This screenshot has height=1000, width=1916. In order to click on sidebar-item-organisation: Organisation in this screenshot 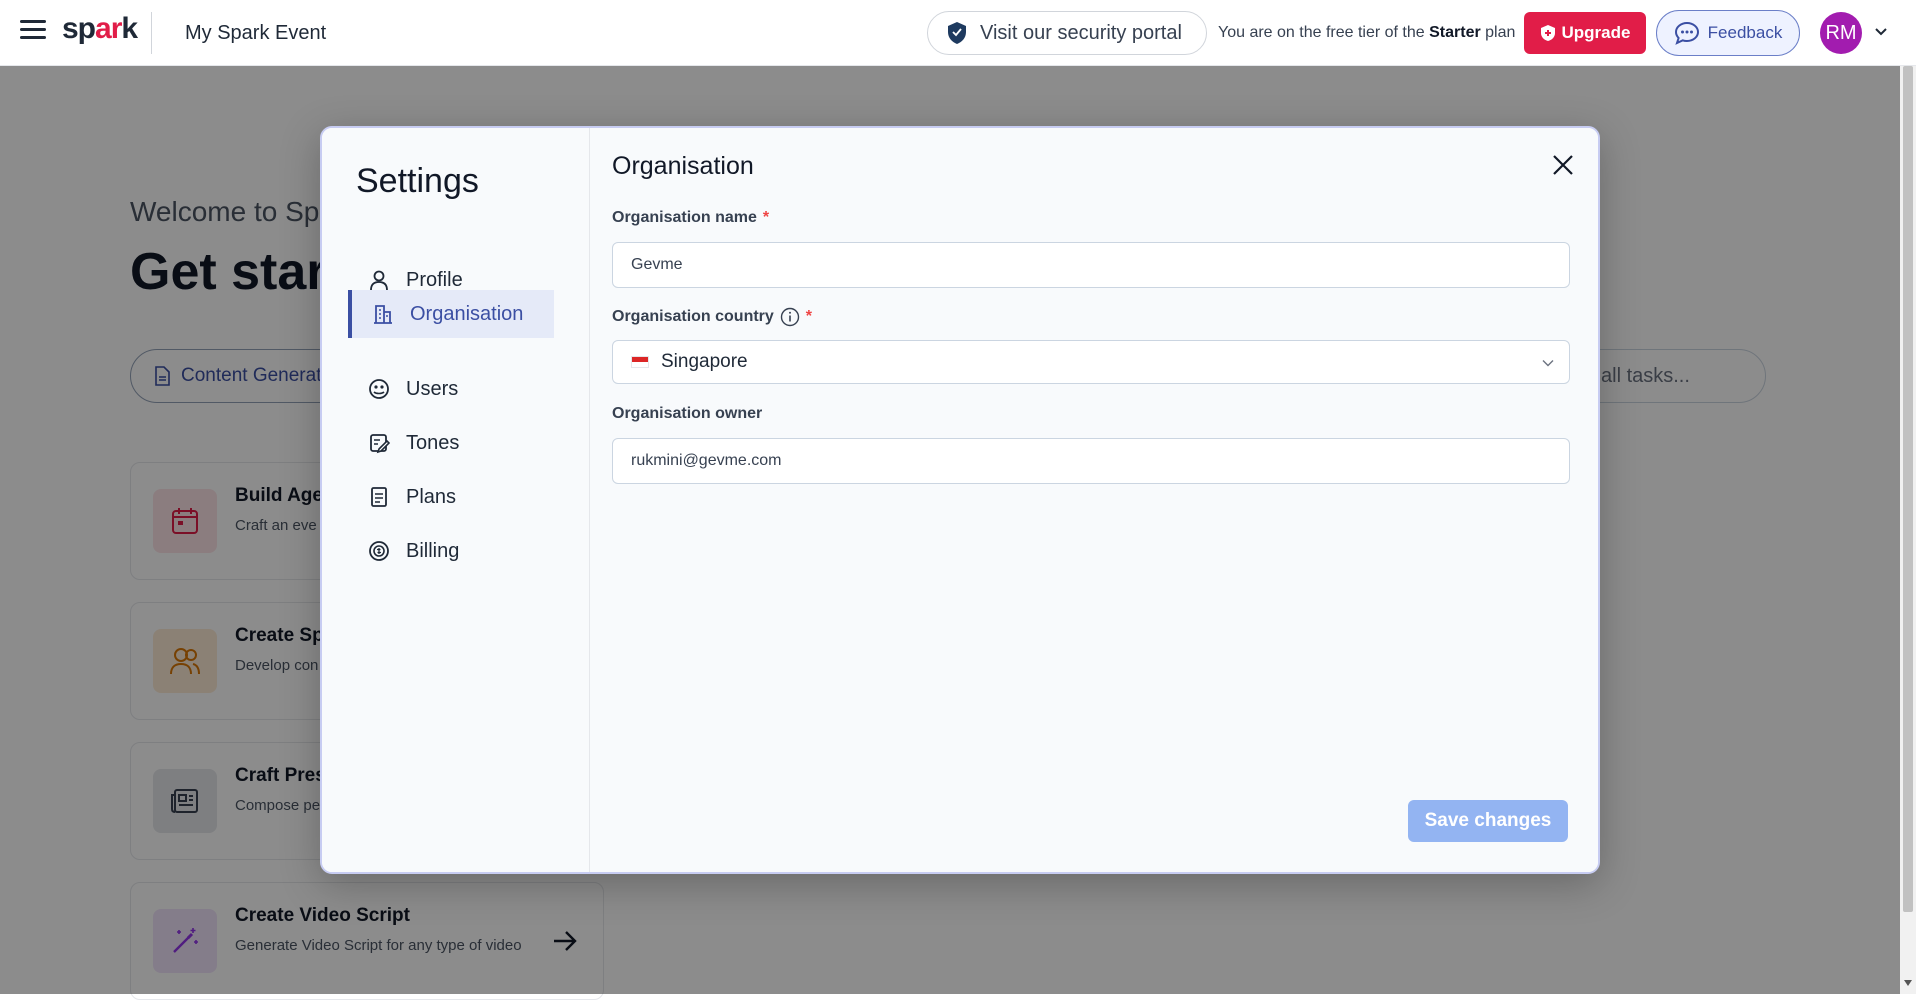, I will do `click(451, 314)`.